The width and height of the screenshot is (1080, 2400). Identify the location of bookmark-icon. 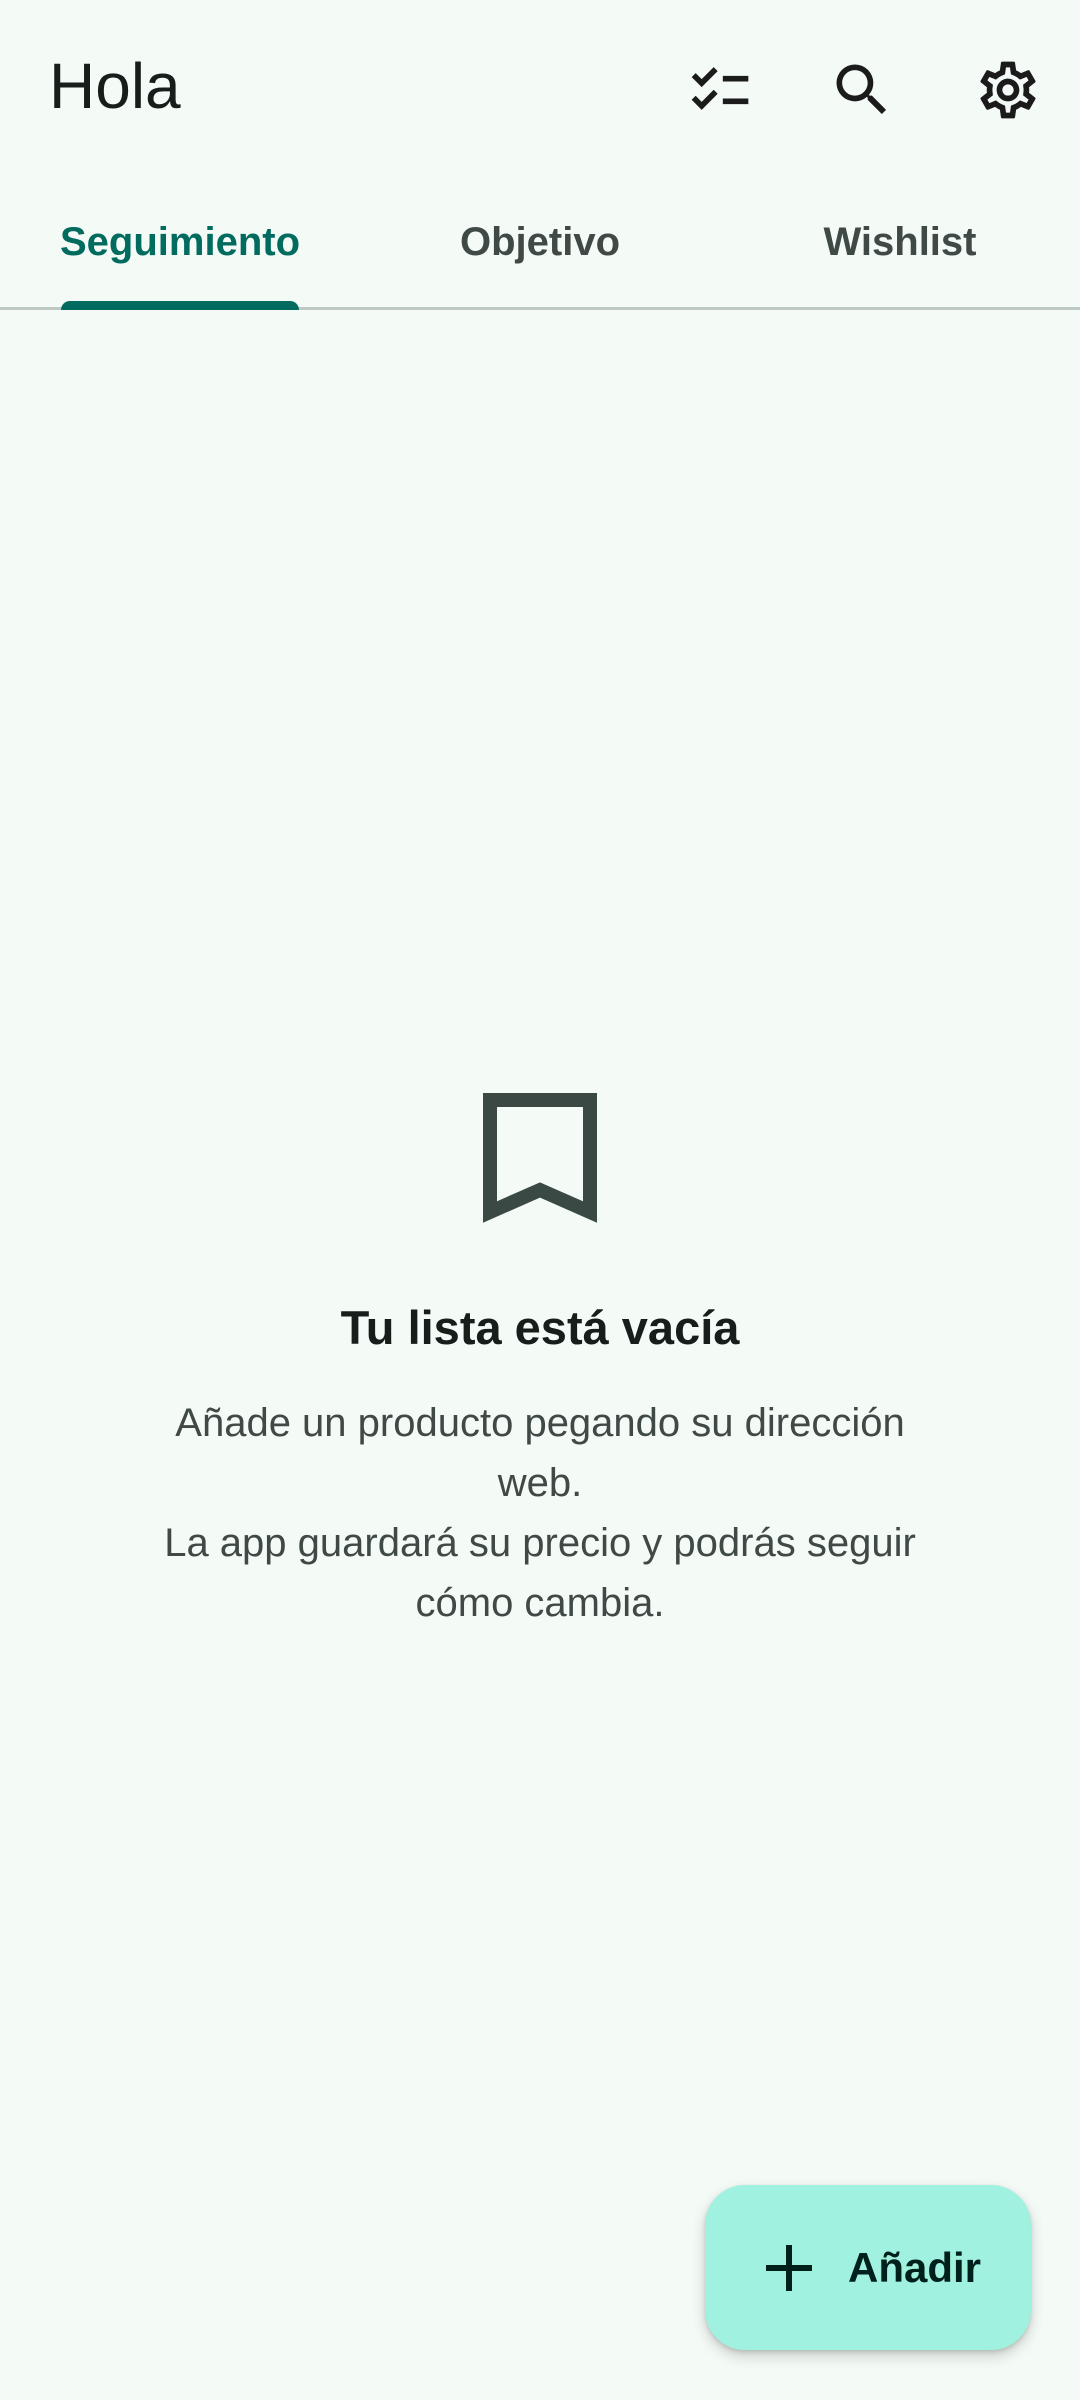
(540, 1158).